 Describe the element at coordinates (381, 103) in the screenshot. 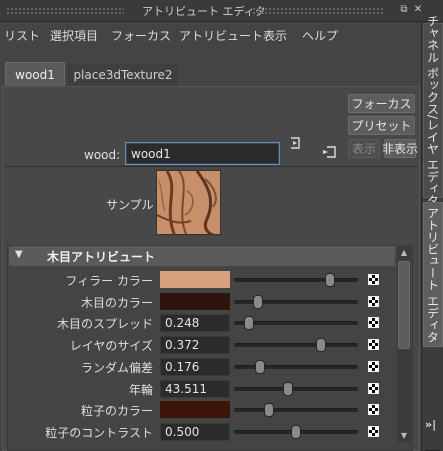

I see `focus-button: フォーカス` at that location.